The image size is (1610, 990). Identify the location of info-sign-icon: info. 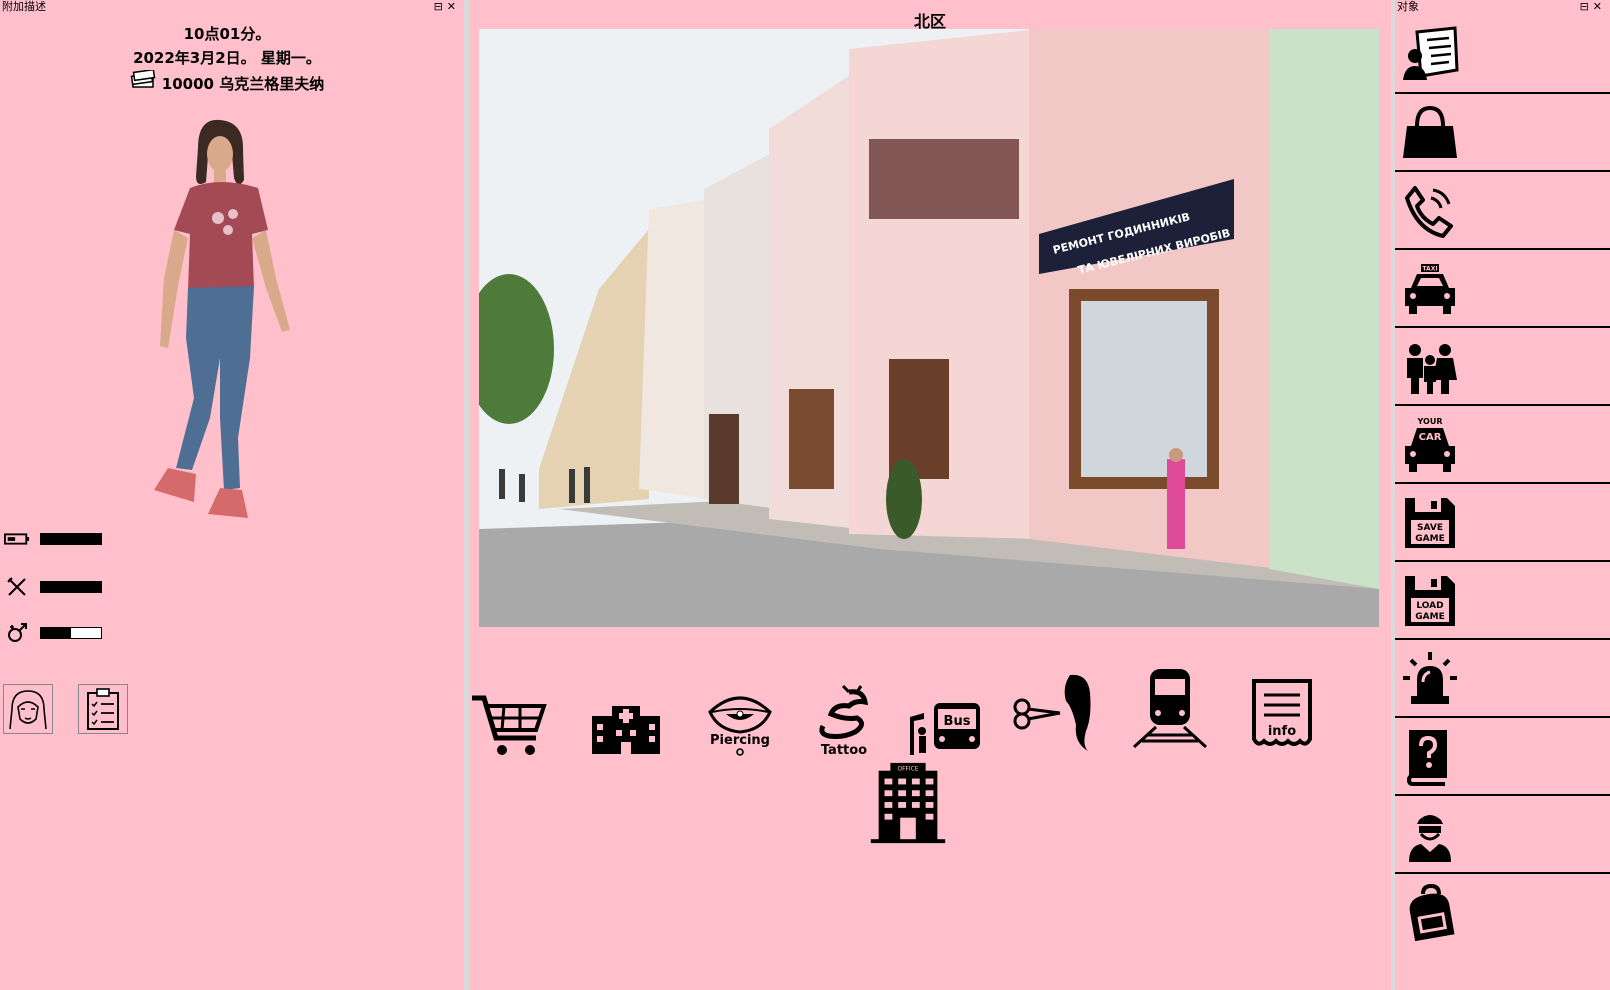
(1282, 712).